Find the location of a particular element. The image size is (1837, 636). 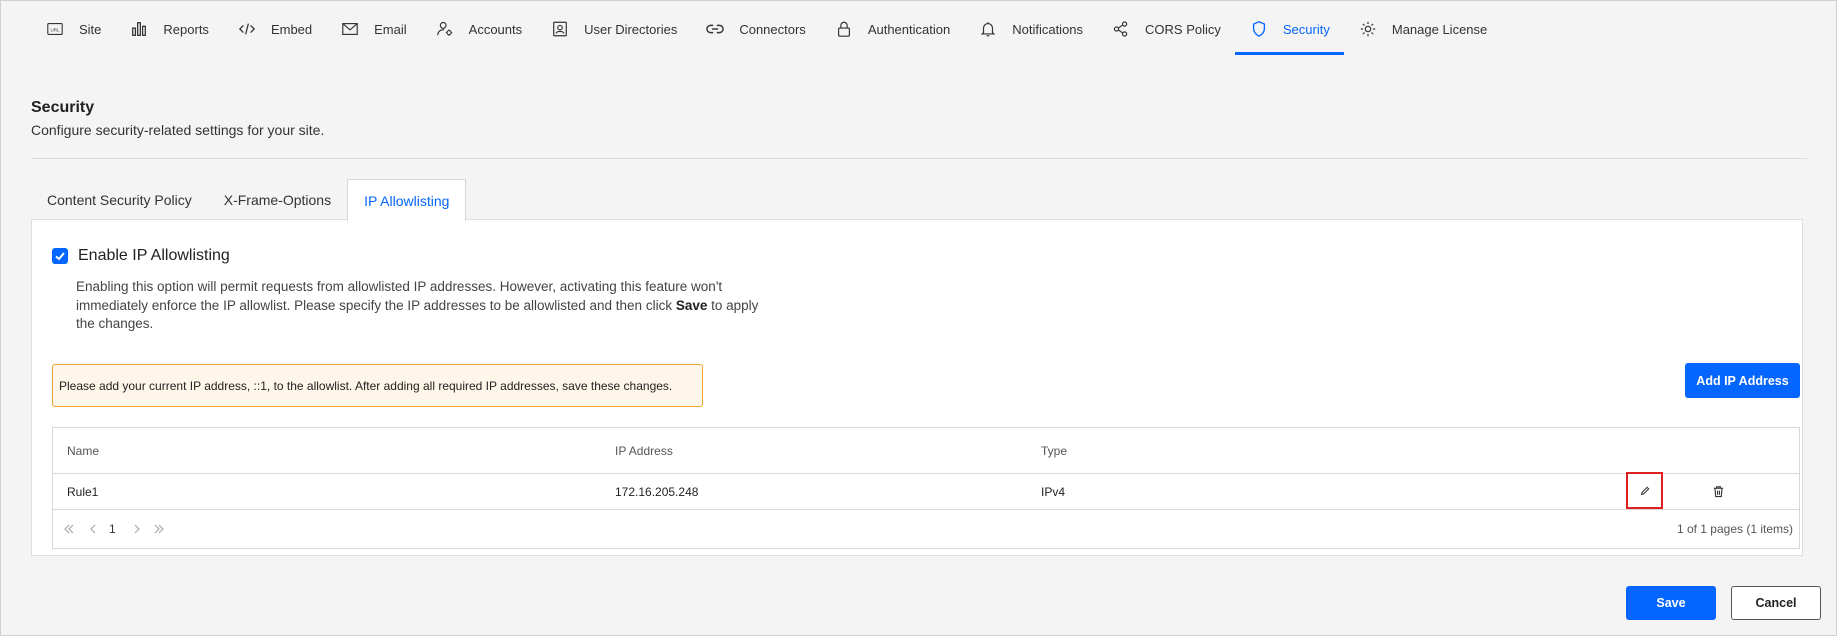

shield-icon is located at coordinates (1259, 29).